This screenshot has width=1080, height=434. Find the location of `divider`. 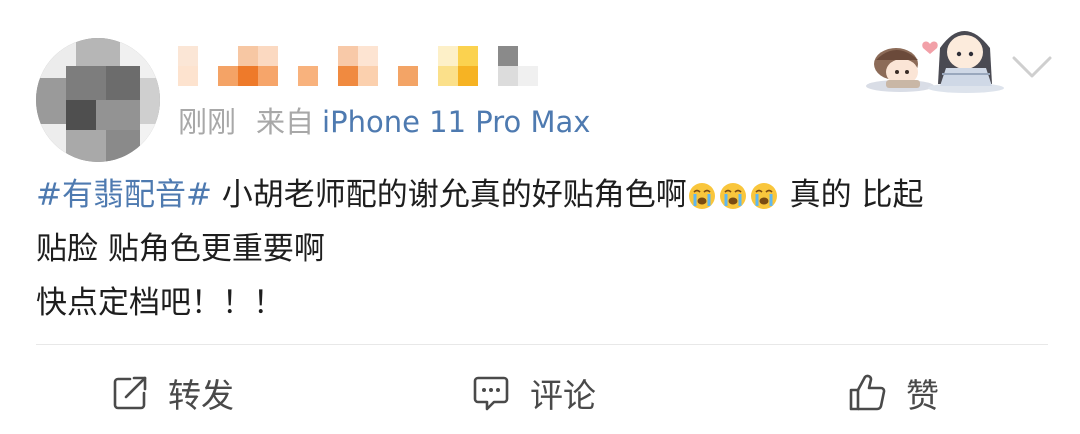

divider is located at coordinates (542, 344).